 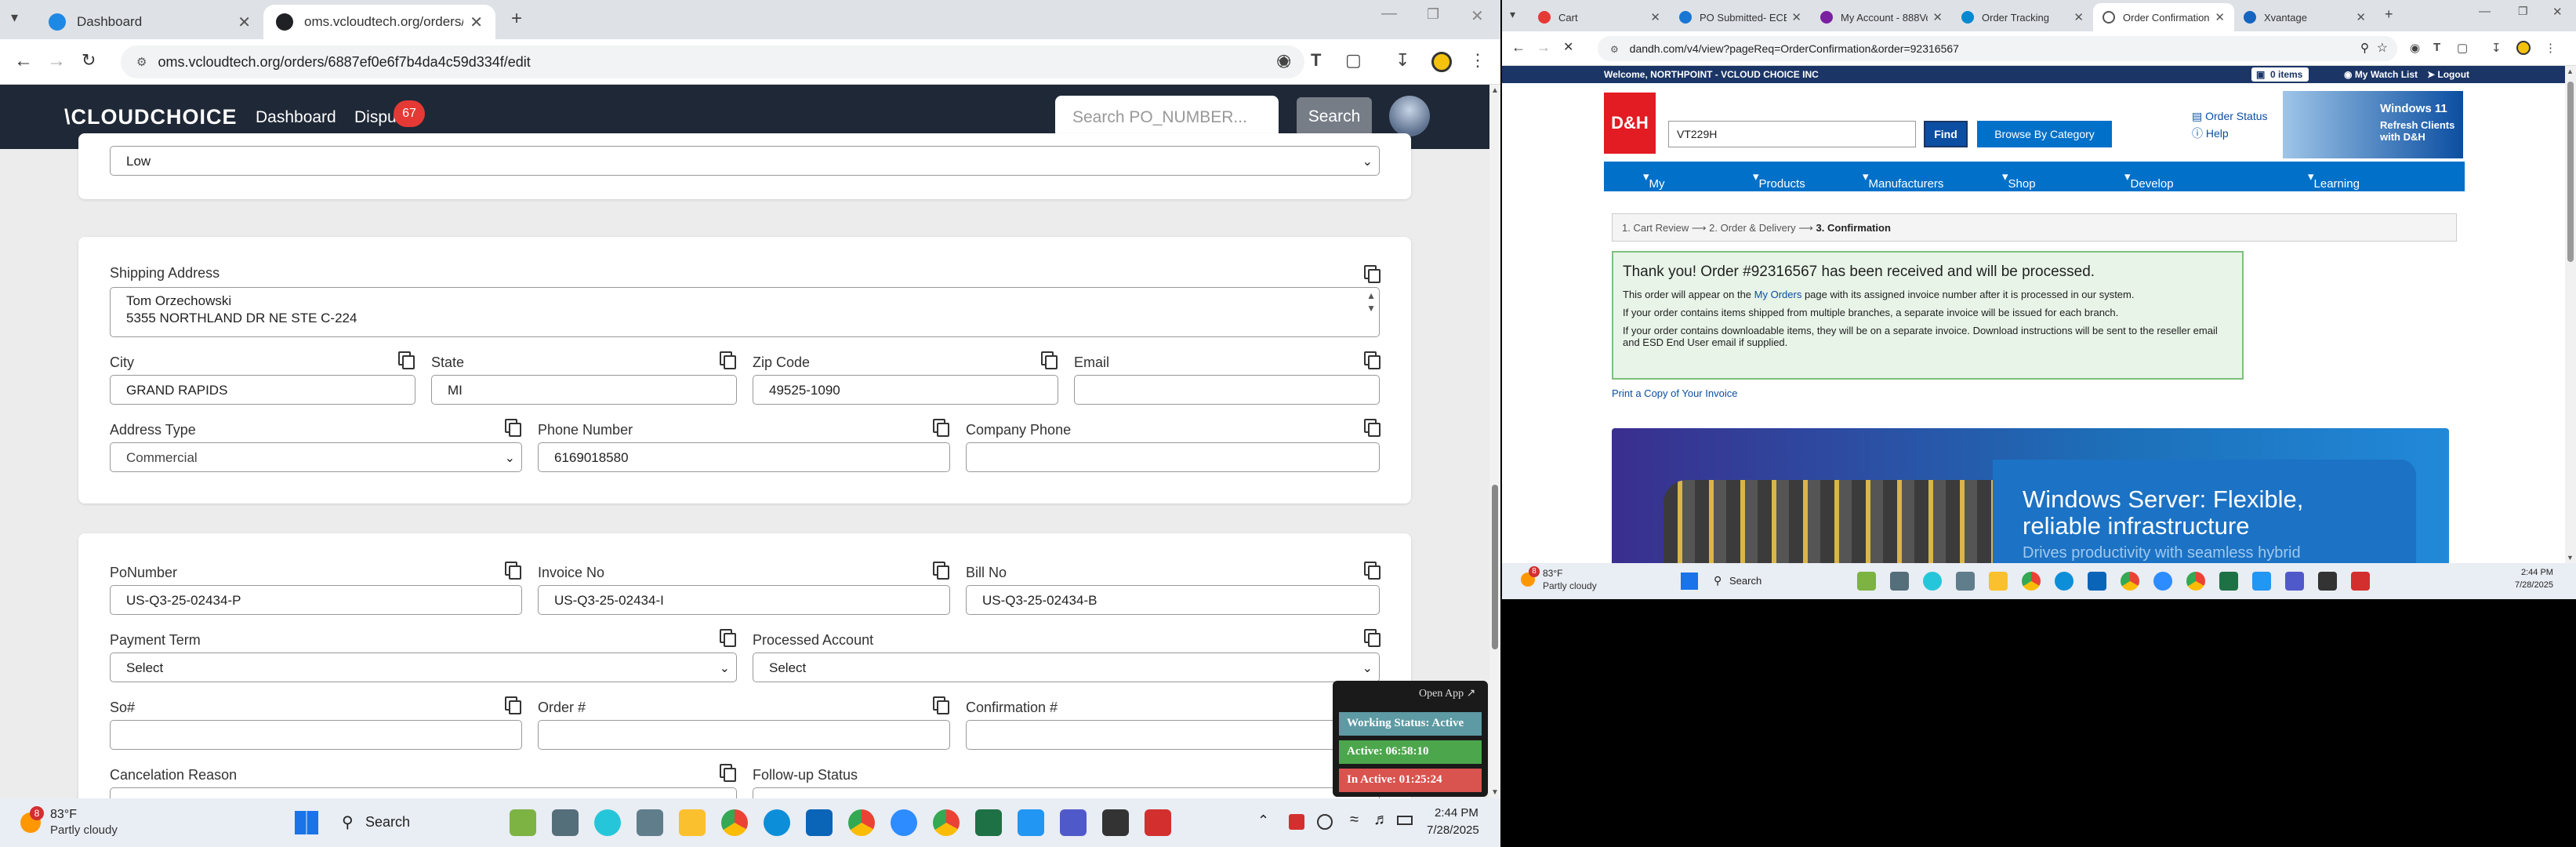 What do you see at coordinates (1615, 49) in the screenshot?
I see `site-info-icon: ⚙` at bounding box center [1615, 49].